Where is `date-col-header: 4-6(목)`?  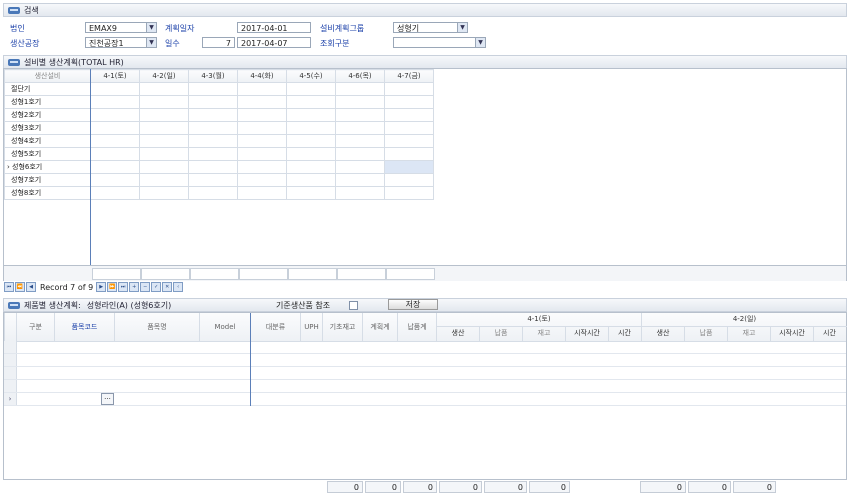 date-col-header: 4-6(목) is located at coordinates (360, 76).